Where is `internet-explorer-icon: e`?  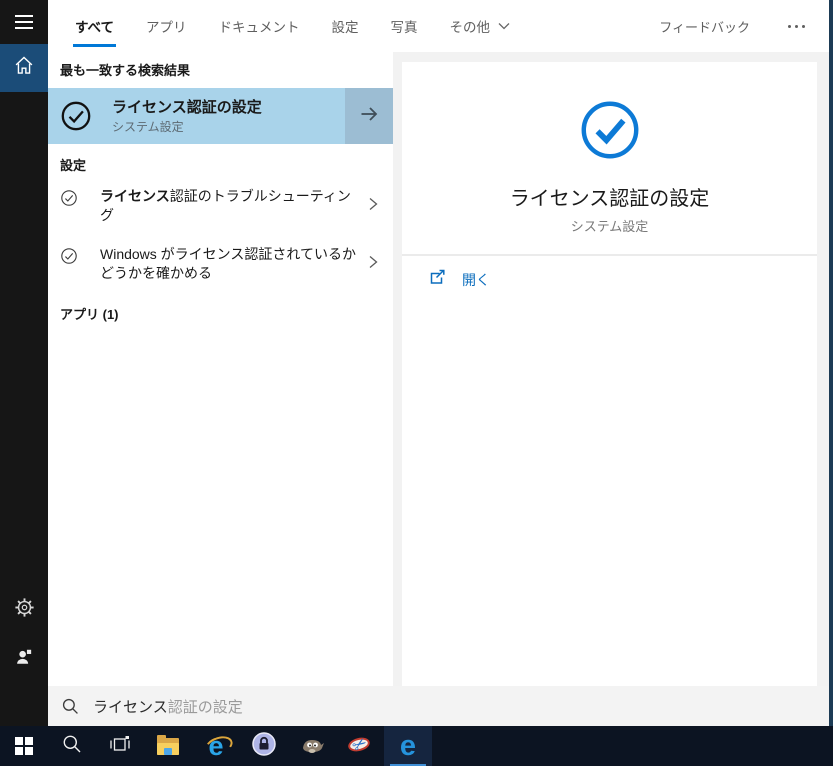
internet-explorer-icon: e is located at coordinates (216, 745).